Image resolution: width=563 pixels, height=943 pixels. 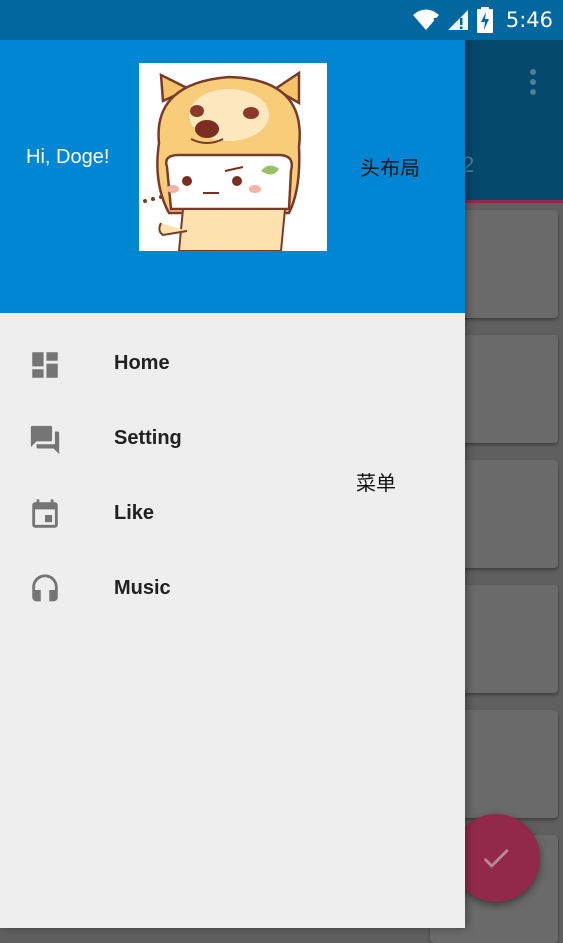 What do you see at coordinates (68, 157) in the screenshot?
I see `greeting-text: Hi, Doge!` at bounding box center [68, 157].